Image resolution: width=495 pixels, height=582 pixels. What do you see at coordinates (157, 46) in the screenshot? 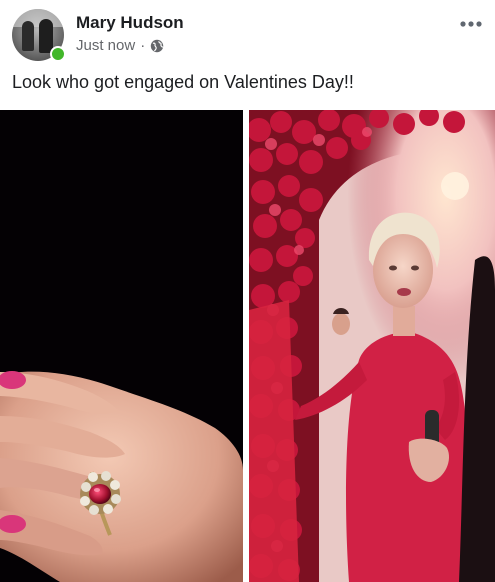
I see `globe-icon` at bounding box center [157, 46].